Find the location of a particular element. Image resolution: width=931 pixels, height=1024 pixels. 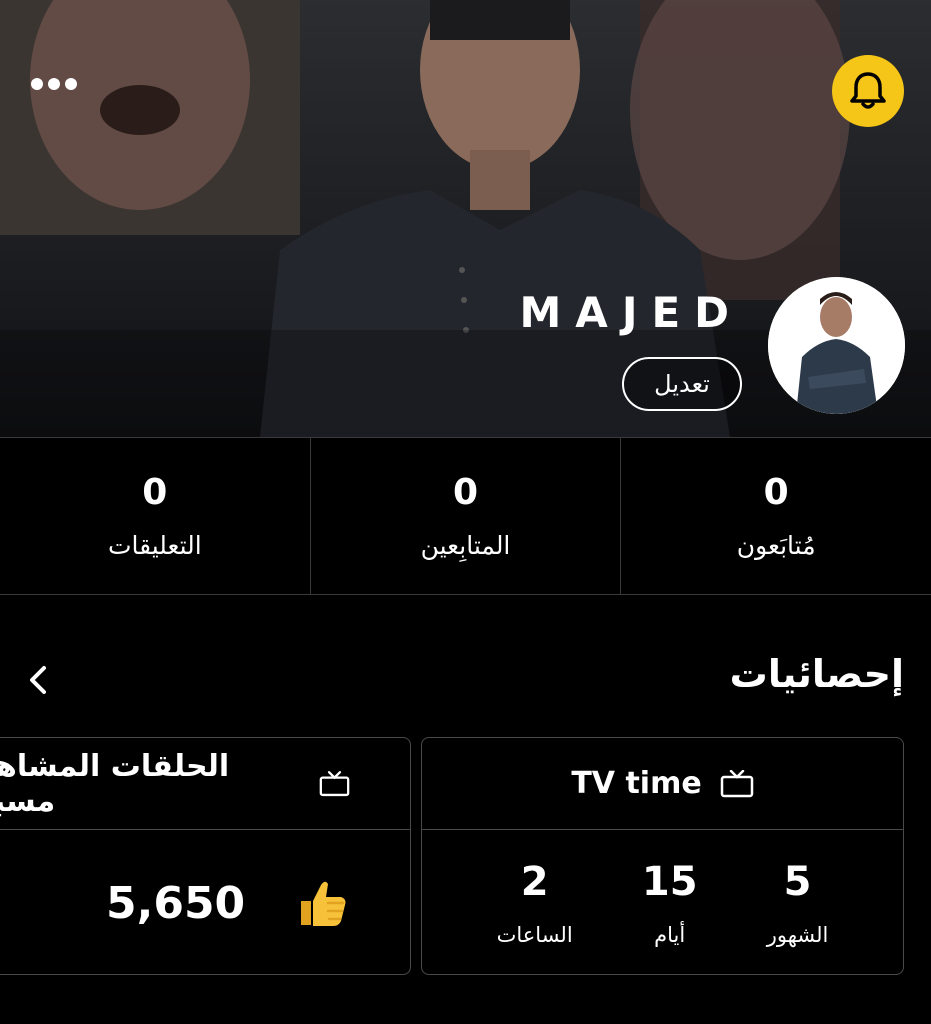

hours-value: 2 is located at coordinates (534, 882).